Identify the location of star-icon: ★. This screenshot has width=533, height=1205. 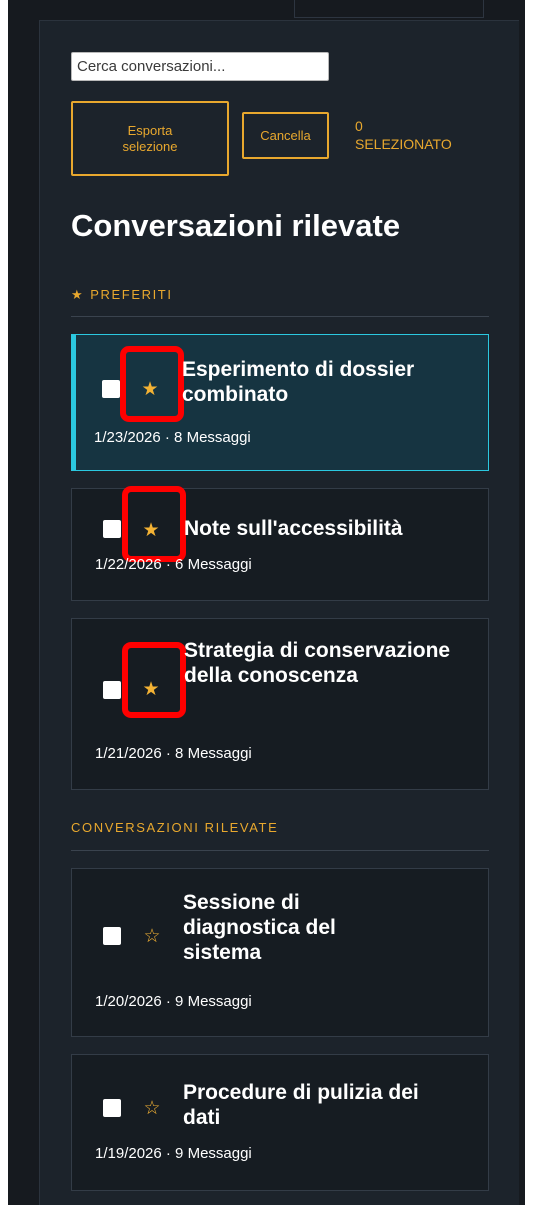
(78, 294).